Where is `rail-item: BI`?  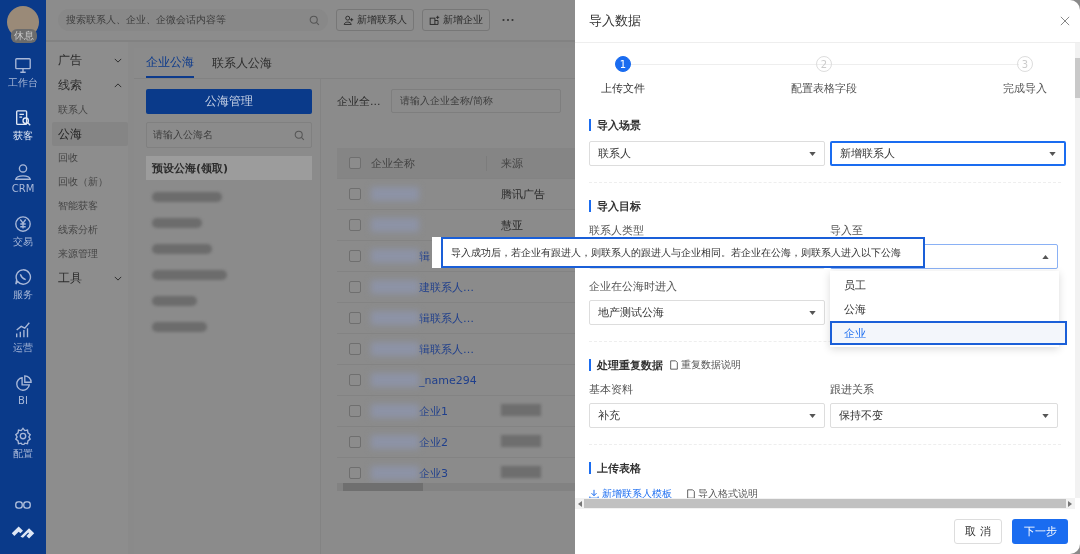 rail-item: BI is located at coordinates (23, 390).